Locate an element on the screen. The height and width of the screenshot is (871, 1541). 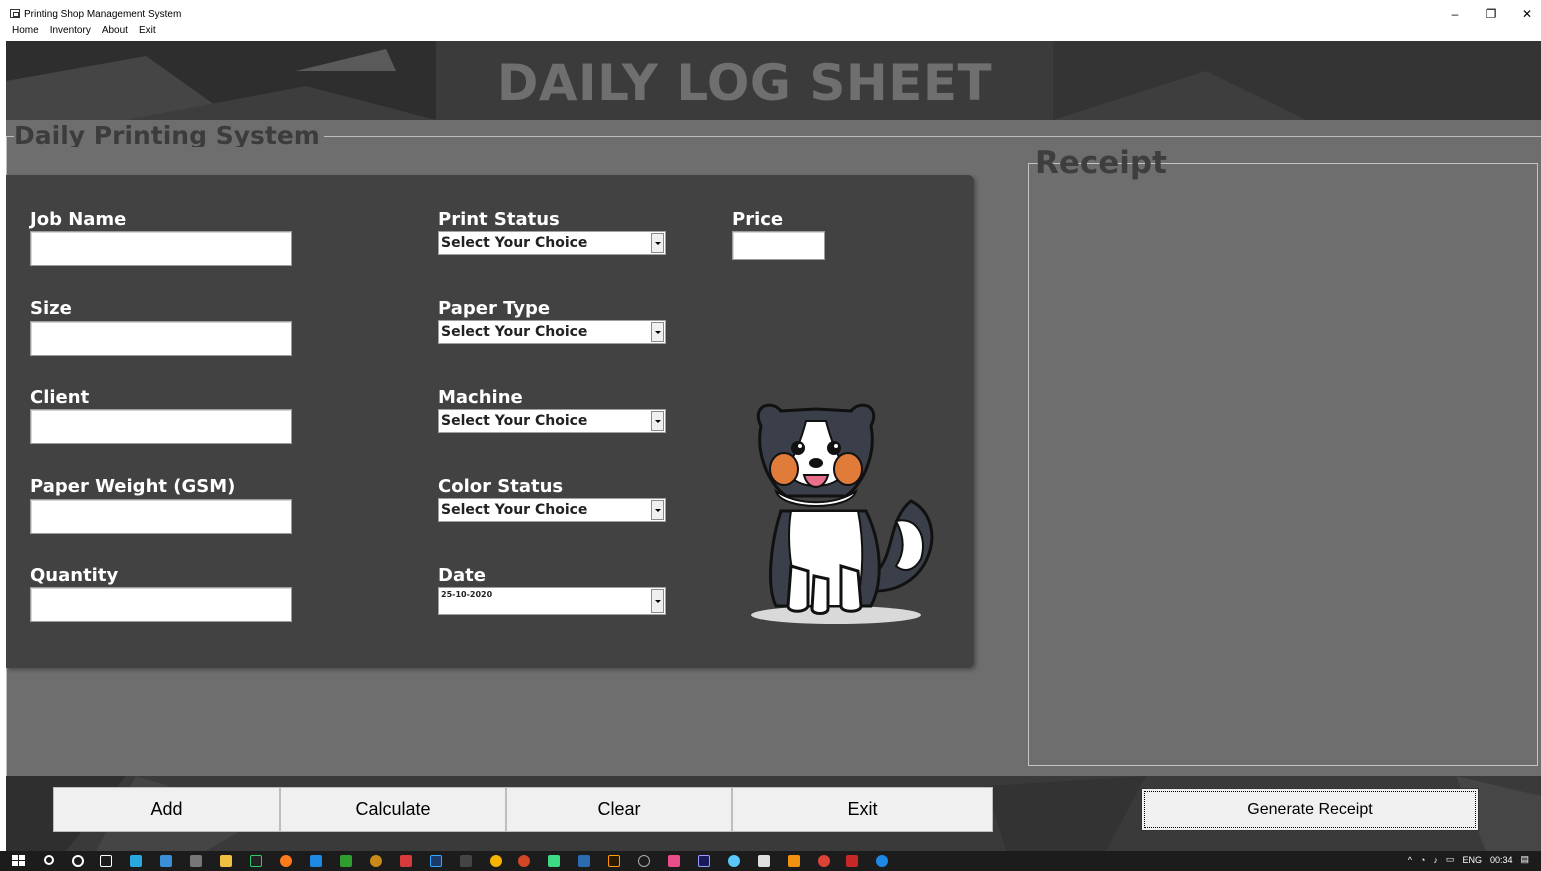
close-button: ✕ is located at coordinates (1527, 14).